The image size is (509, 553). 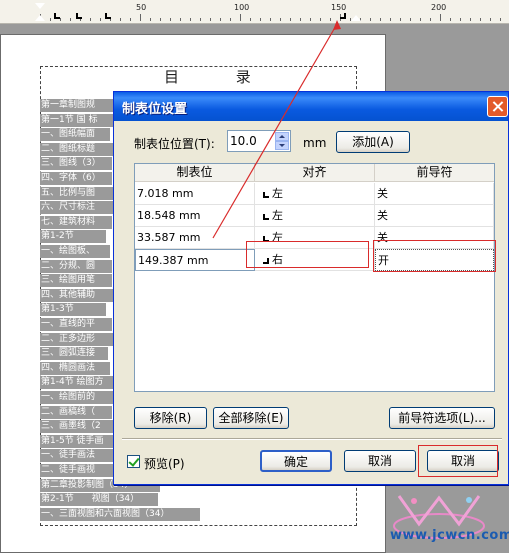 What do you see at coordinates (449, 535) in the screenshot?
I see `watermark-text: www.jcwcn.com` at bounding box center [449, 535].